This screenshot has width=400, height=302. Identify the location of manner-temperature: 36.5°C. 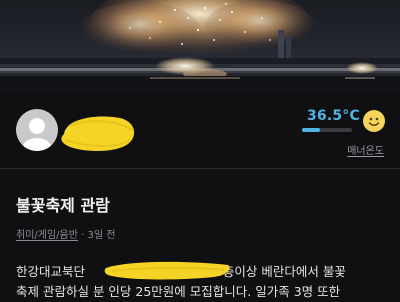
(329, 120).